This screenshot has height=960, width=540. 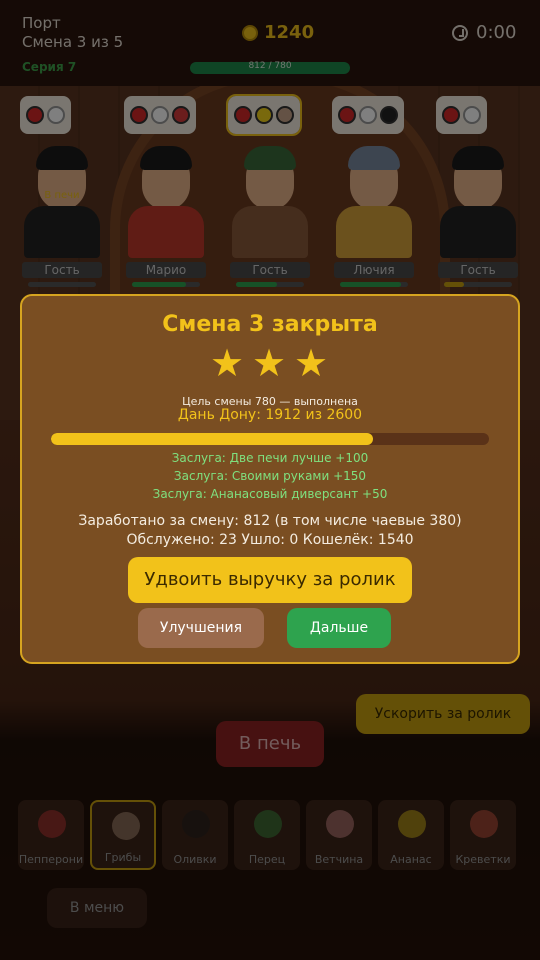 I want to click on tribute-progress-bar, so click(x=270, y=439).